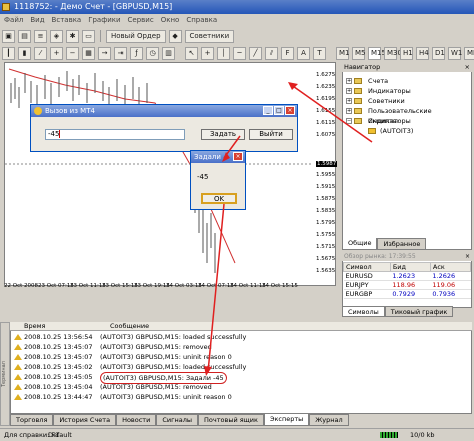 This screenshot has height=441, width=474. Describe the element at coordinates (56, 36) in the screenshot. I see `data-window-icon: ◈` at that location.